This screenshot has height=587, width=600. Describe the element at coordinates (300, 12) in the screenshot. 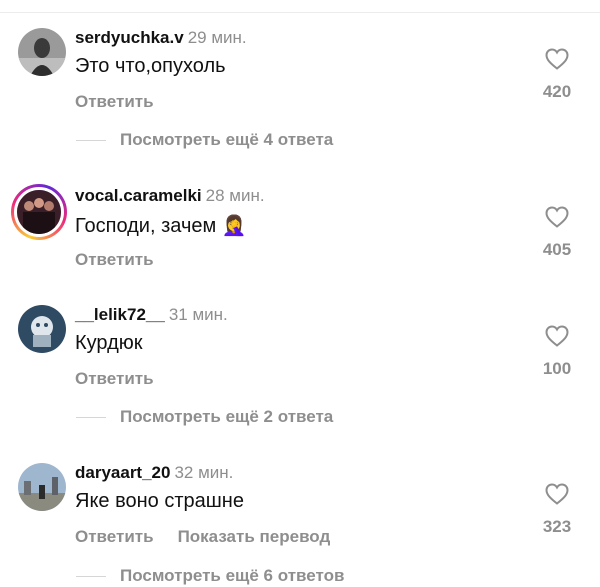

I see `top-divider` at that location.